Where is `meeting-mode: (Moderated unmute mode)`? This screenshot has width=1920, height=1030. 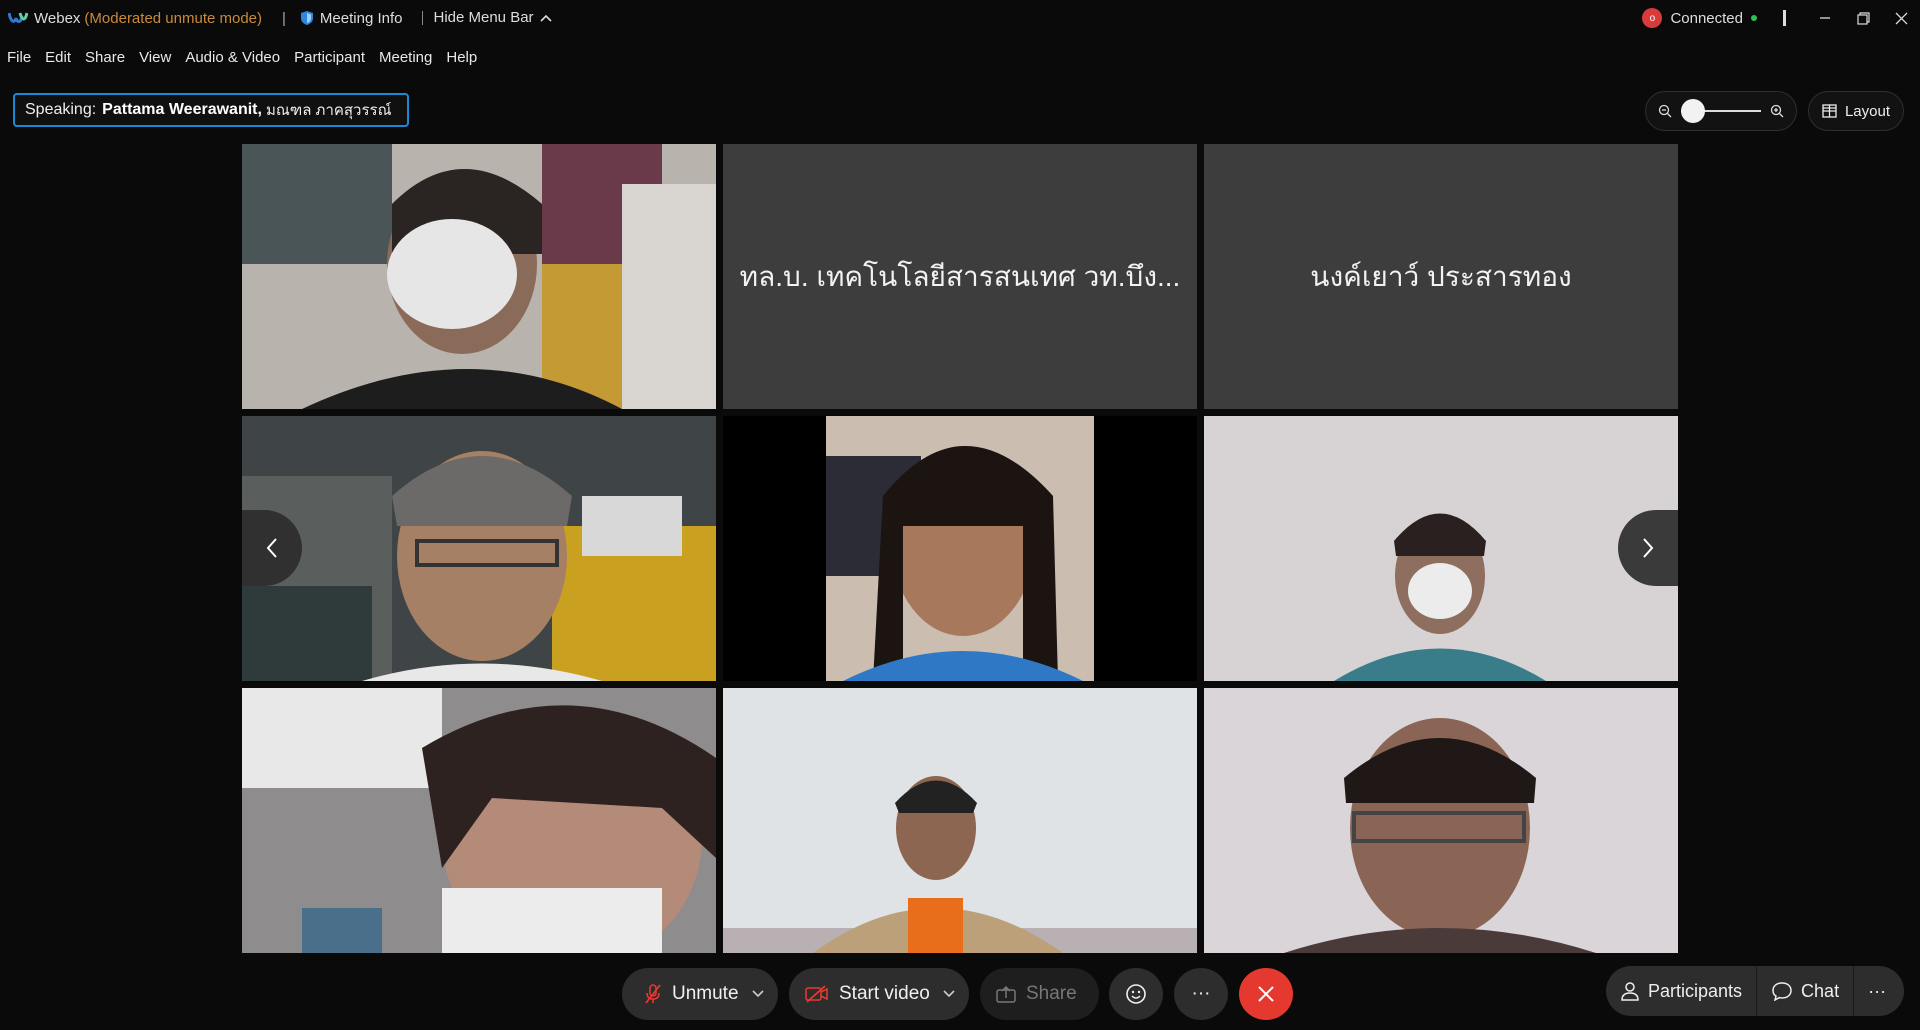
meeting-mode: (Moderated unmute mode) is located at coordinates (173, 18).